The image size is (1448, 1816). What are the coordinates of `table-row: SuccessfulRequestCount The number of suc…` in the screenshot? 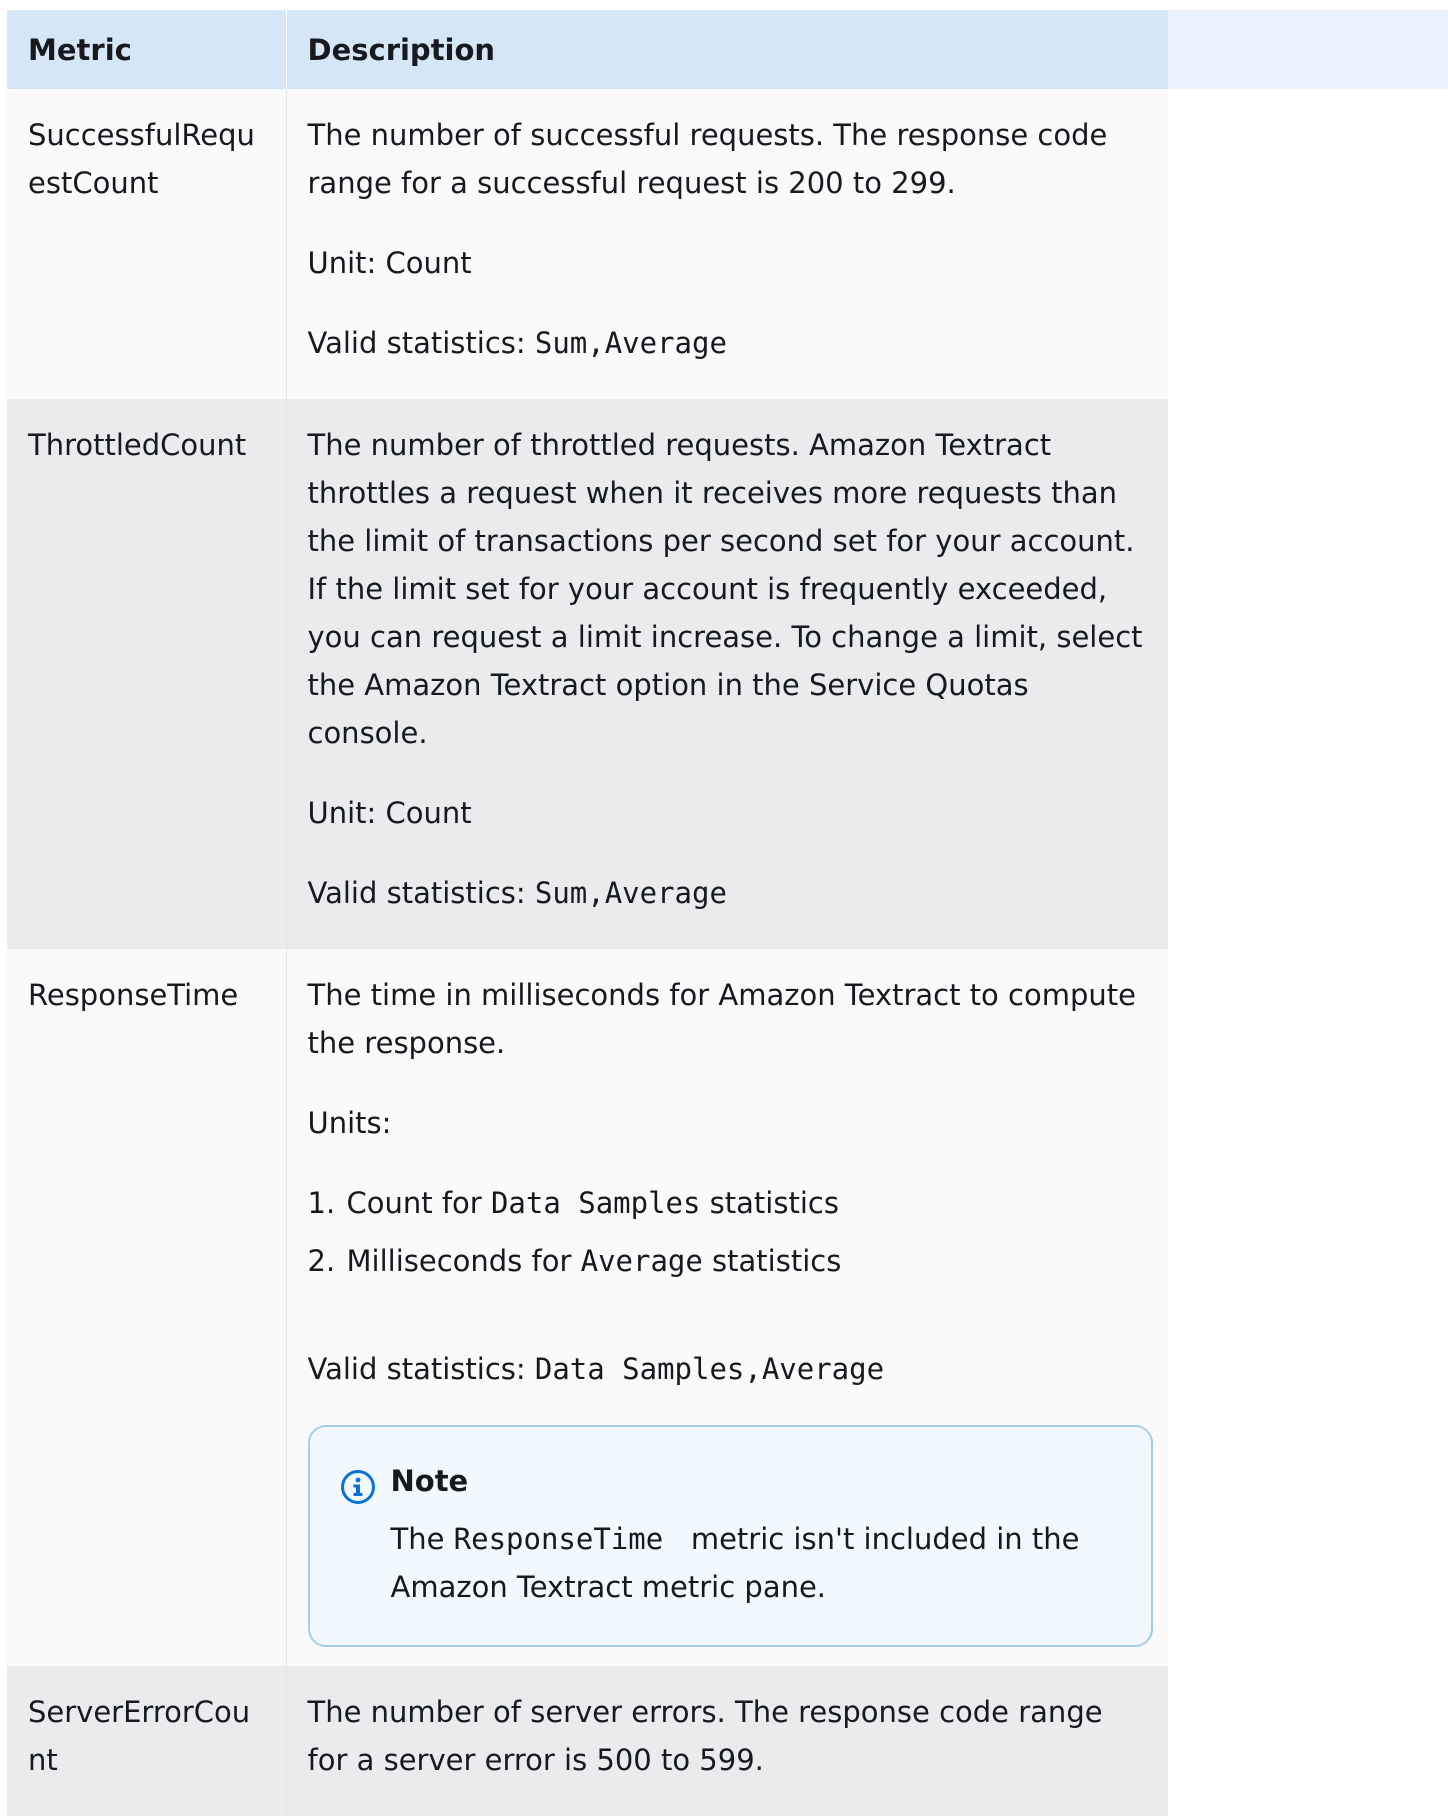 It's located at (587, 244).